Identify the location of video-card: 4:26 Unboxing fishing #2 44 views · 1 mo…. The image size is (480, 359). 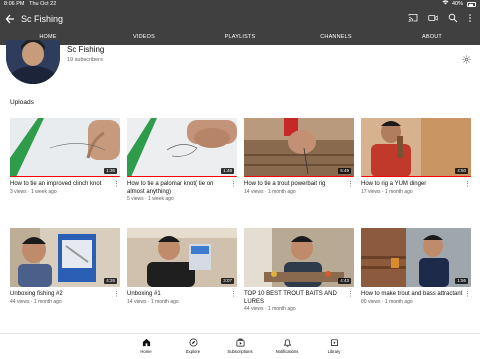
(65, 267).